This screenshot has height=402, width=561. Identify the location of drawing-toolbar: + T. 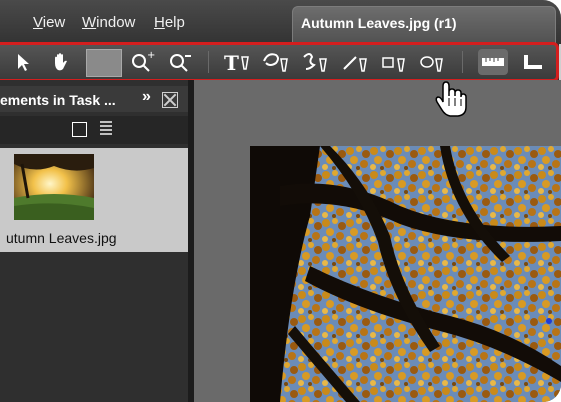
(279, 62).